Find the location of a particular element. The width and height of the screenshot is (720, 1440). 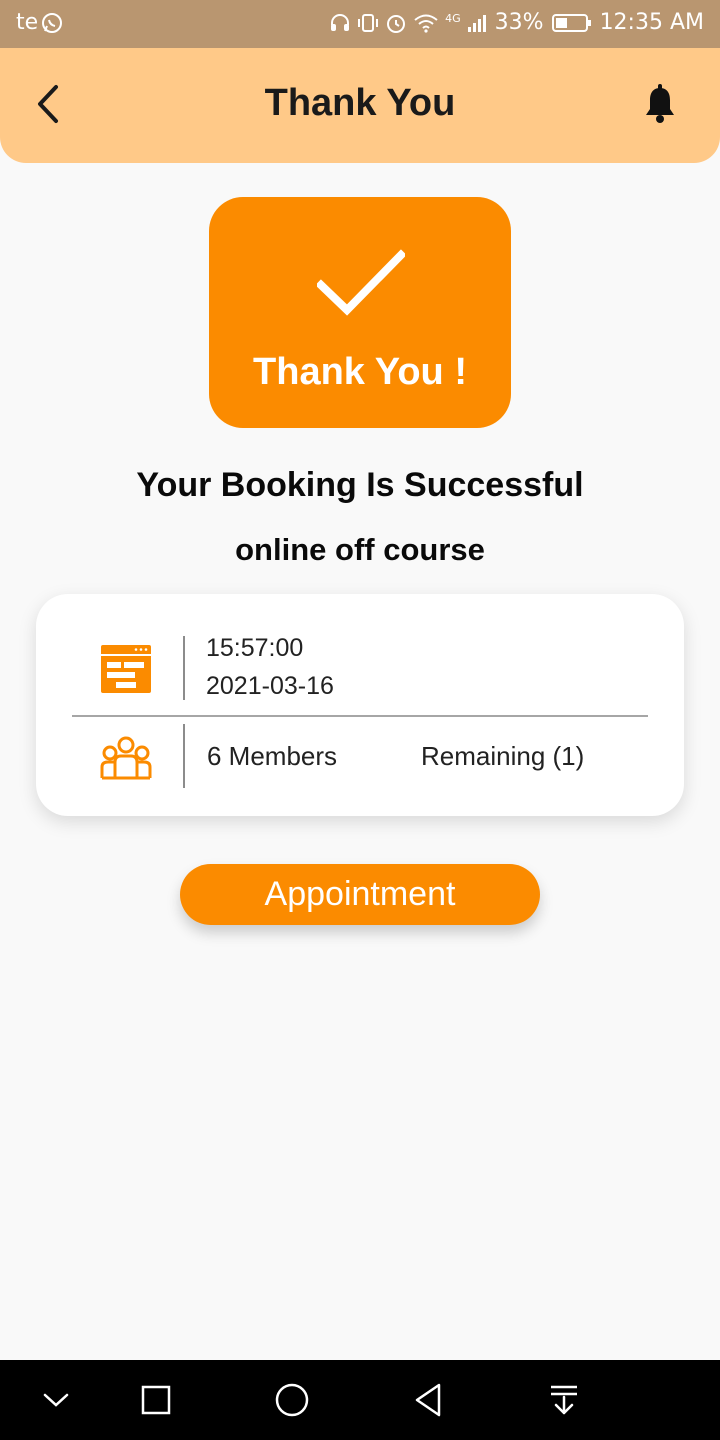

status-bar: te 4G 33% 12:35 AM is located at coordinates (360, 24).